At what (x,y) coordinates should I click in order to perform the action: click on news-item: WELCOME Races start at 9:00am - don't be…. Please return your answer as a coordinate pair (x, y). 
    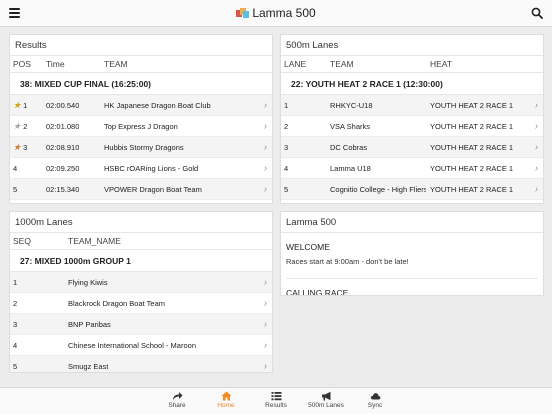
    Looking at the image, I should click on (412, 256).